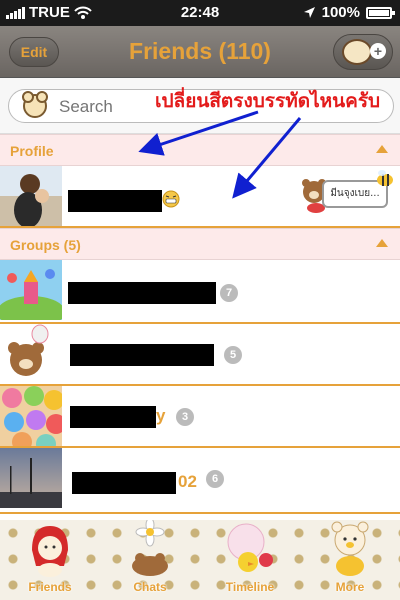  What do you see at coordinates (378, 51) in the screenshot?
I see `plus-icon: +` at bounding box center [378, 51].